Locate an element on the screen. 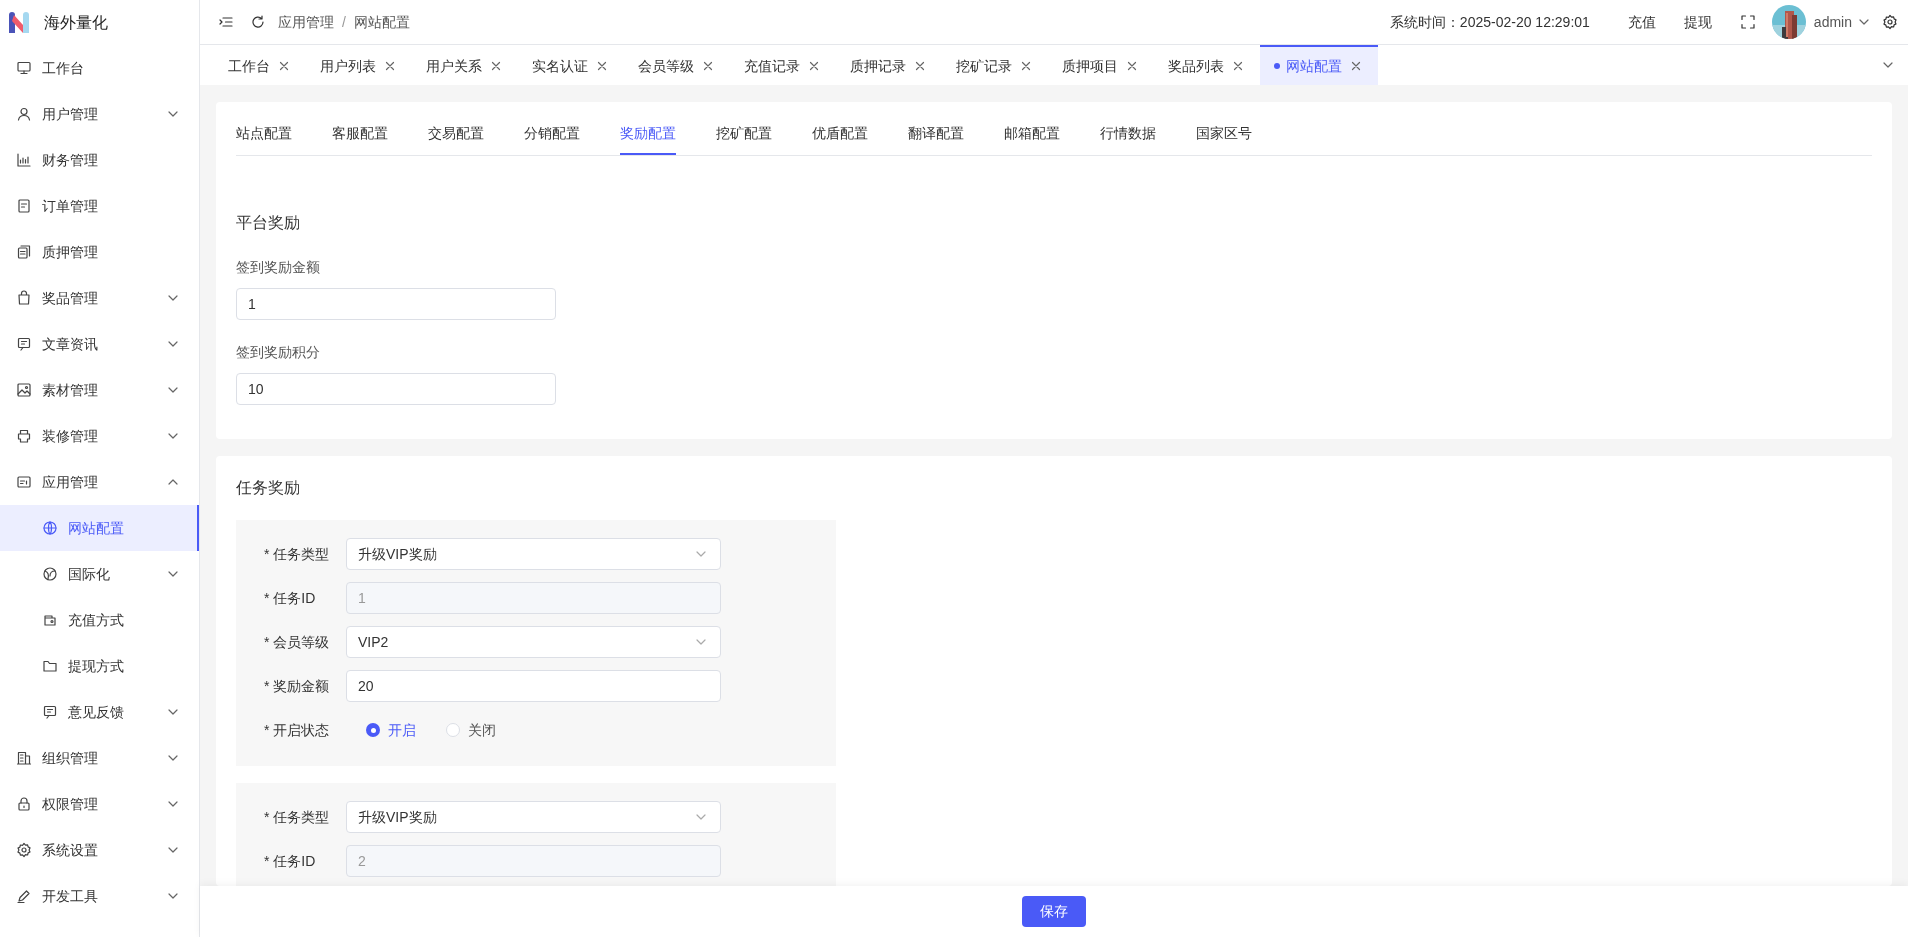 Image resolution: width=1908 pixels, height=937 pixels. section-title: 平台奖励 is located at coordinates (268, 223).